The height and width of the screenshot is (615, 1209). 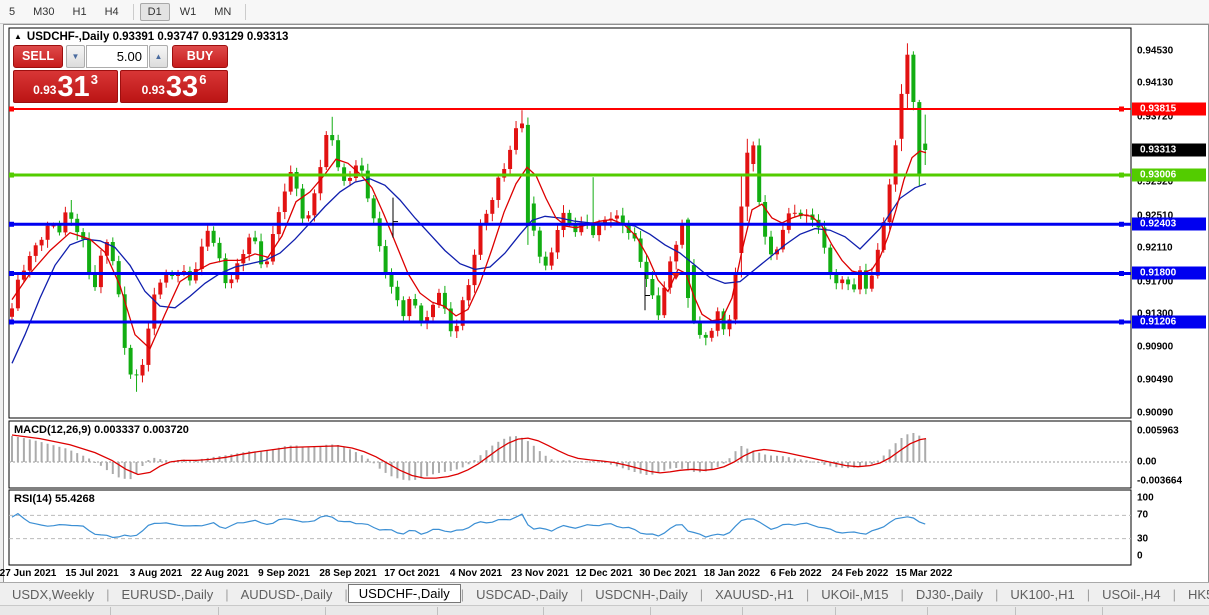 What do you see at coordinates (1140, 556) in the screenshot?
I see `rsi-tick-0: 0` at bounding box center [1140, 556].